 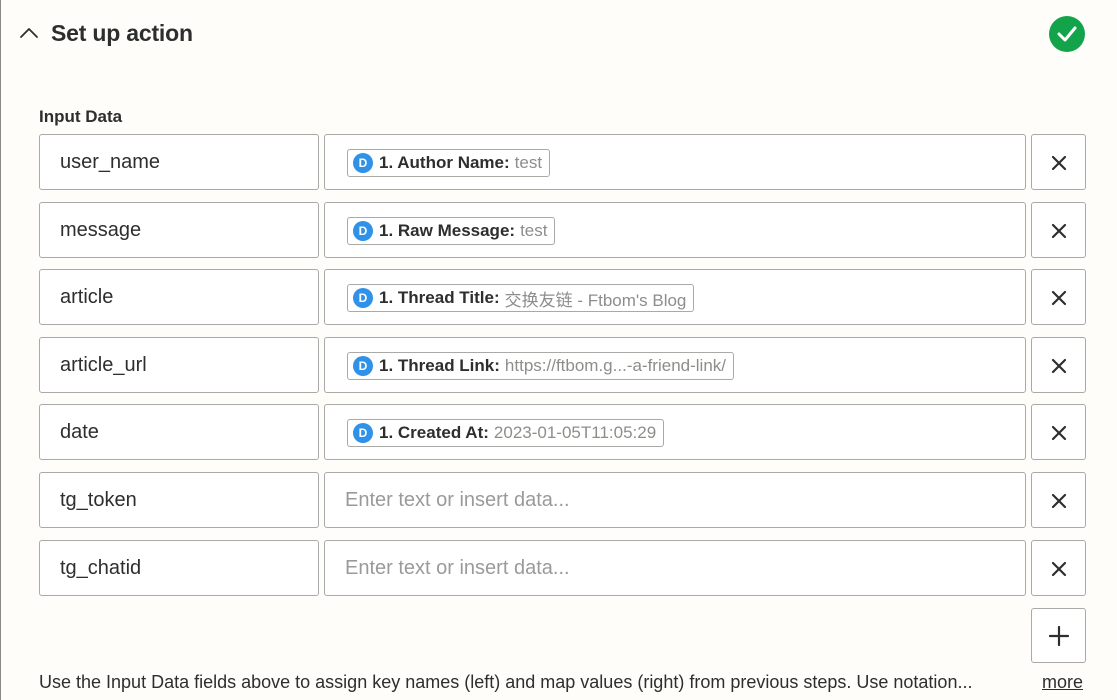 I want to click on input-data-row: date D 1. Created At: 2023-01-05T11:05:29, so click(x=562, y=432).